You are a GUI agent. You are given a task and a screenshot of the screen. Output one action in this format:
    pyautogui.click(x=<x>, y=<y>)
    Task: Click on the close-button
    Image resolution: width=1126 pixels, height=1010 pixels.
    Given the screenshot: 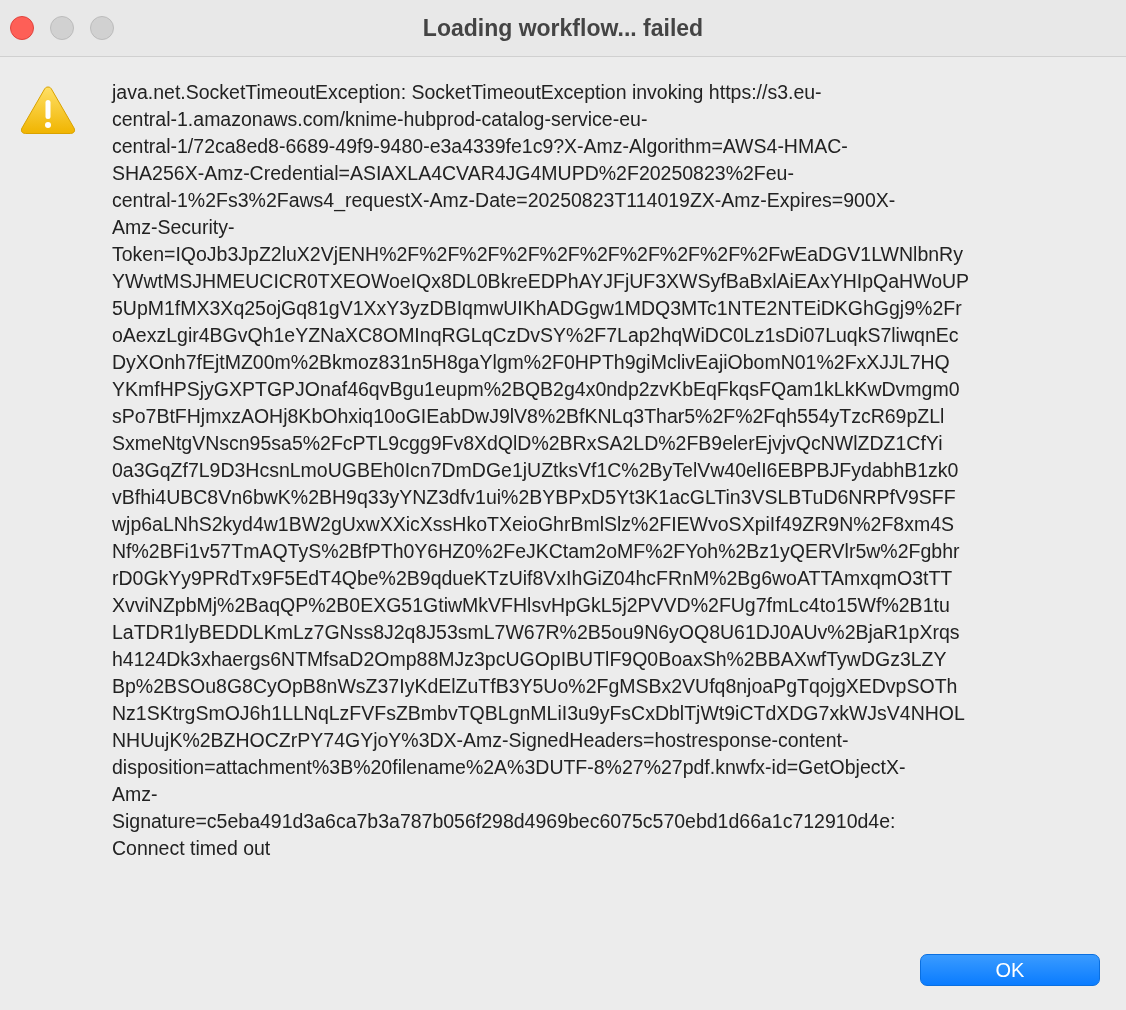 What is the action you would take?
    pyautogui.click(x=22, y=28)
    